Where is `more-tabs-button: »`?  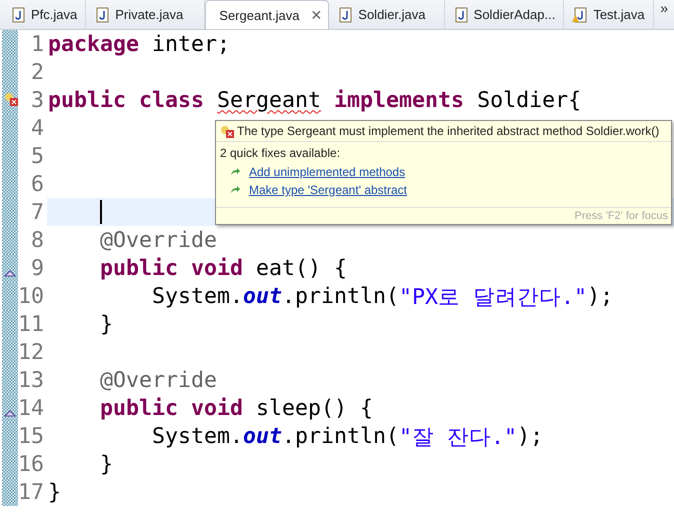 more-tabs-button: » is located at coordinates (664, 14).